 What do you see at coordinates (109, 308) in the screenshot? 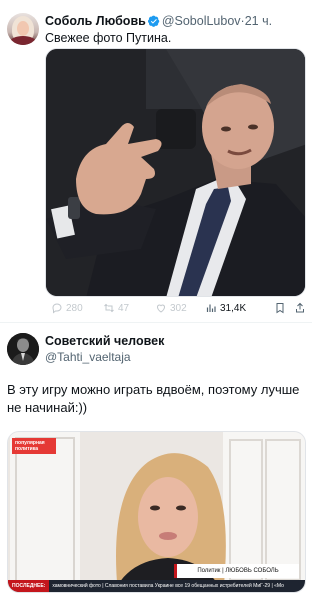
I see `retweet-icon` at bounding box center [109, 308].